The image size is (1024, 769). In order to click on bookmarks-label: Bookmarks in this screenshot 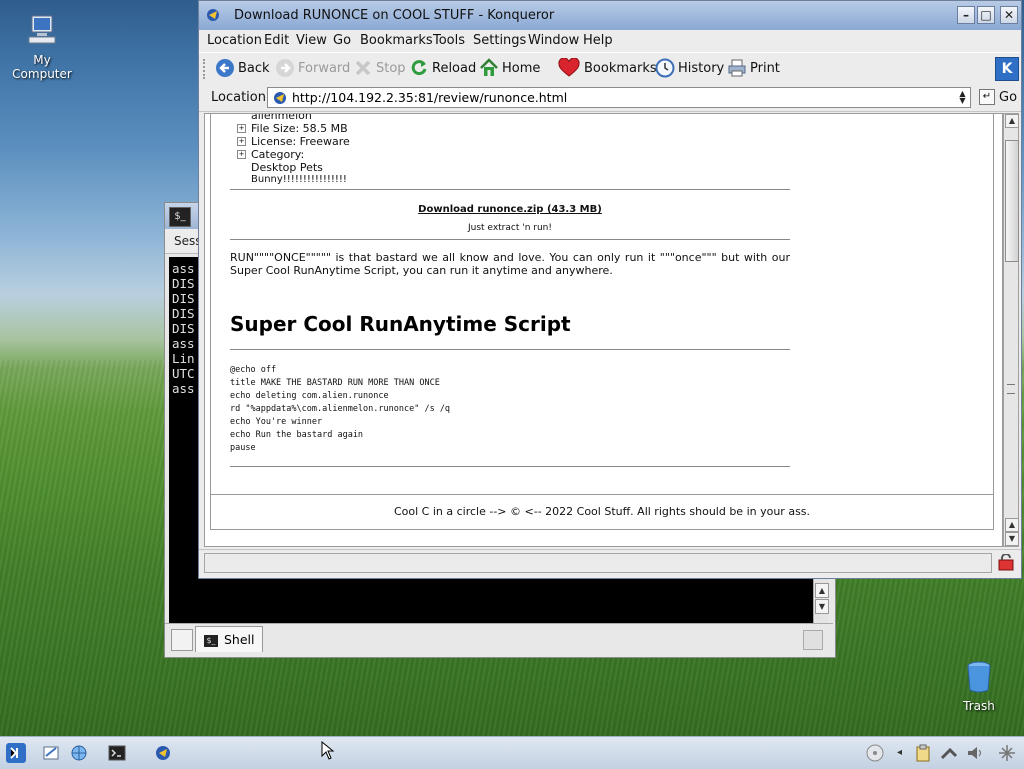, I will do `click(620, 68)`.